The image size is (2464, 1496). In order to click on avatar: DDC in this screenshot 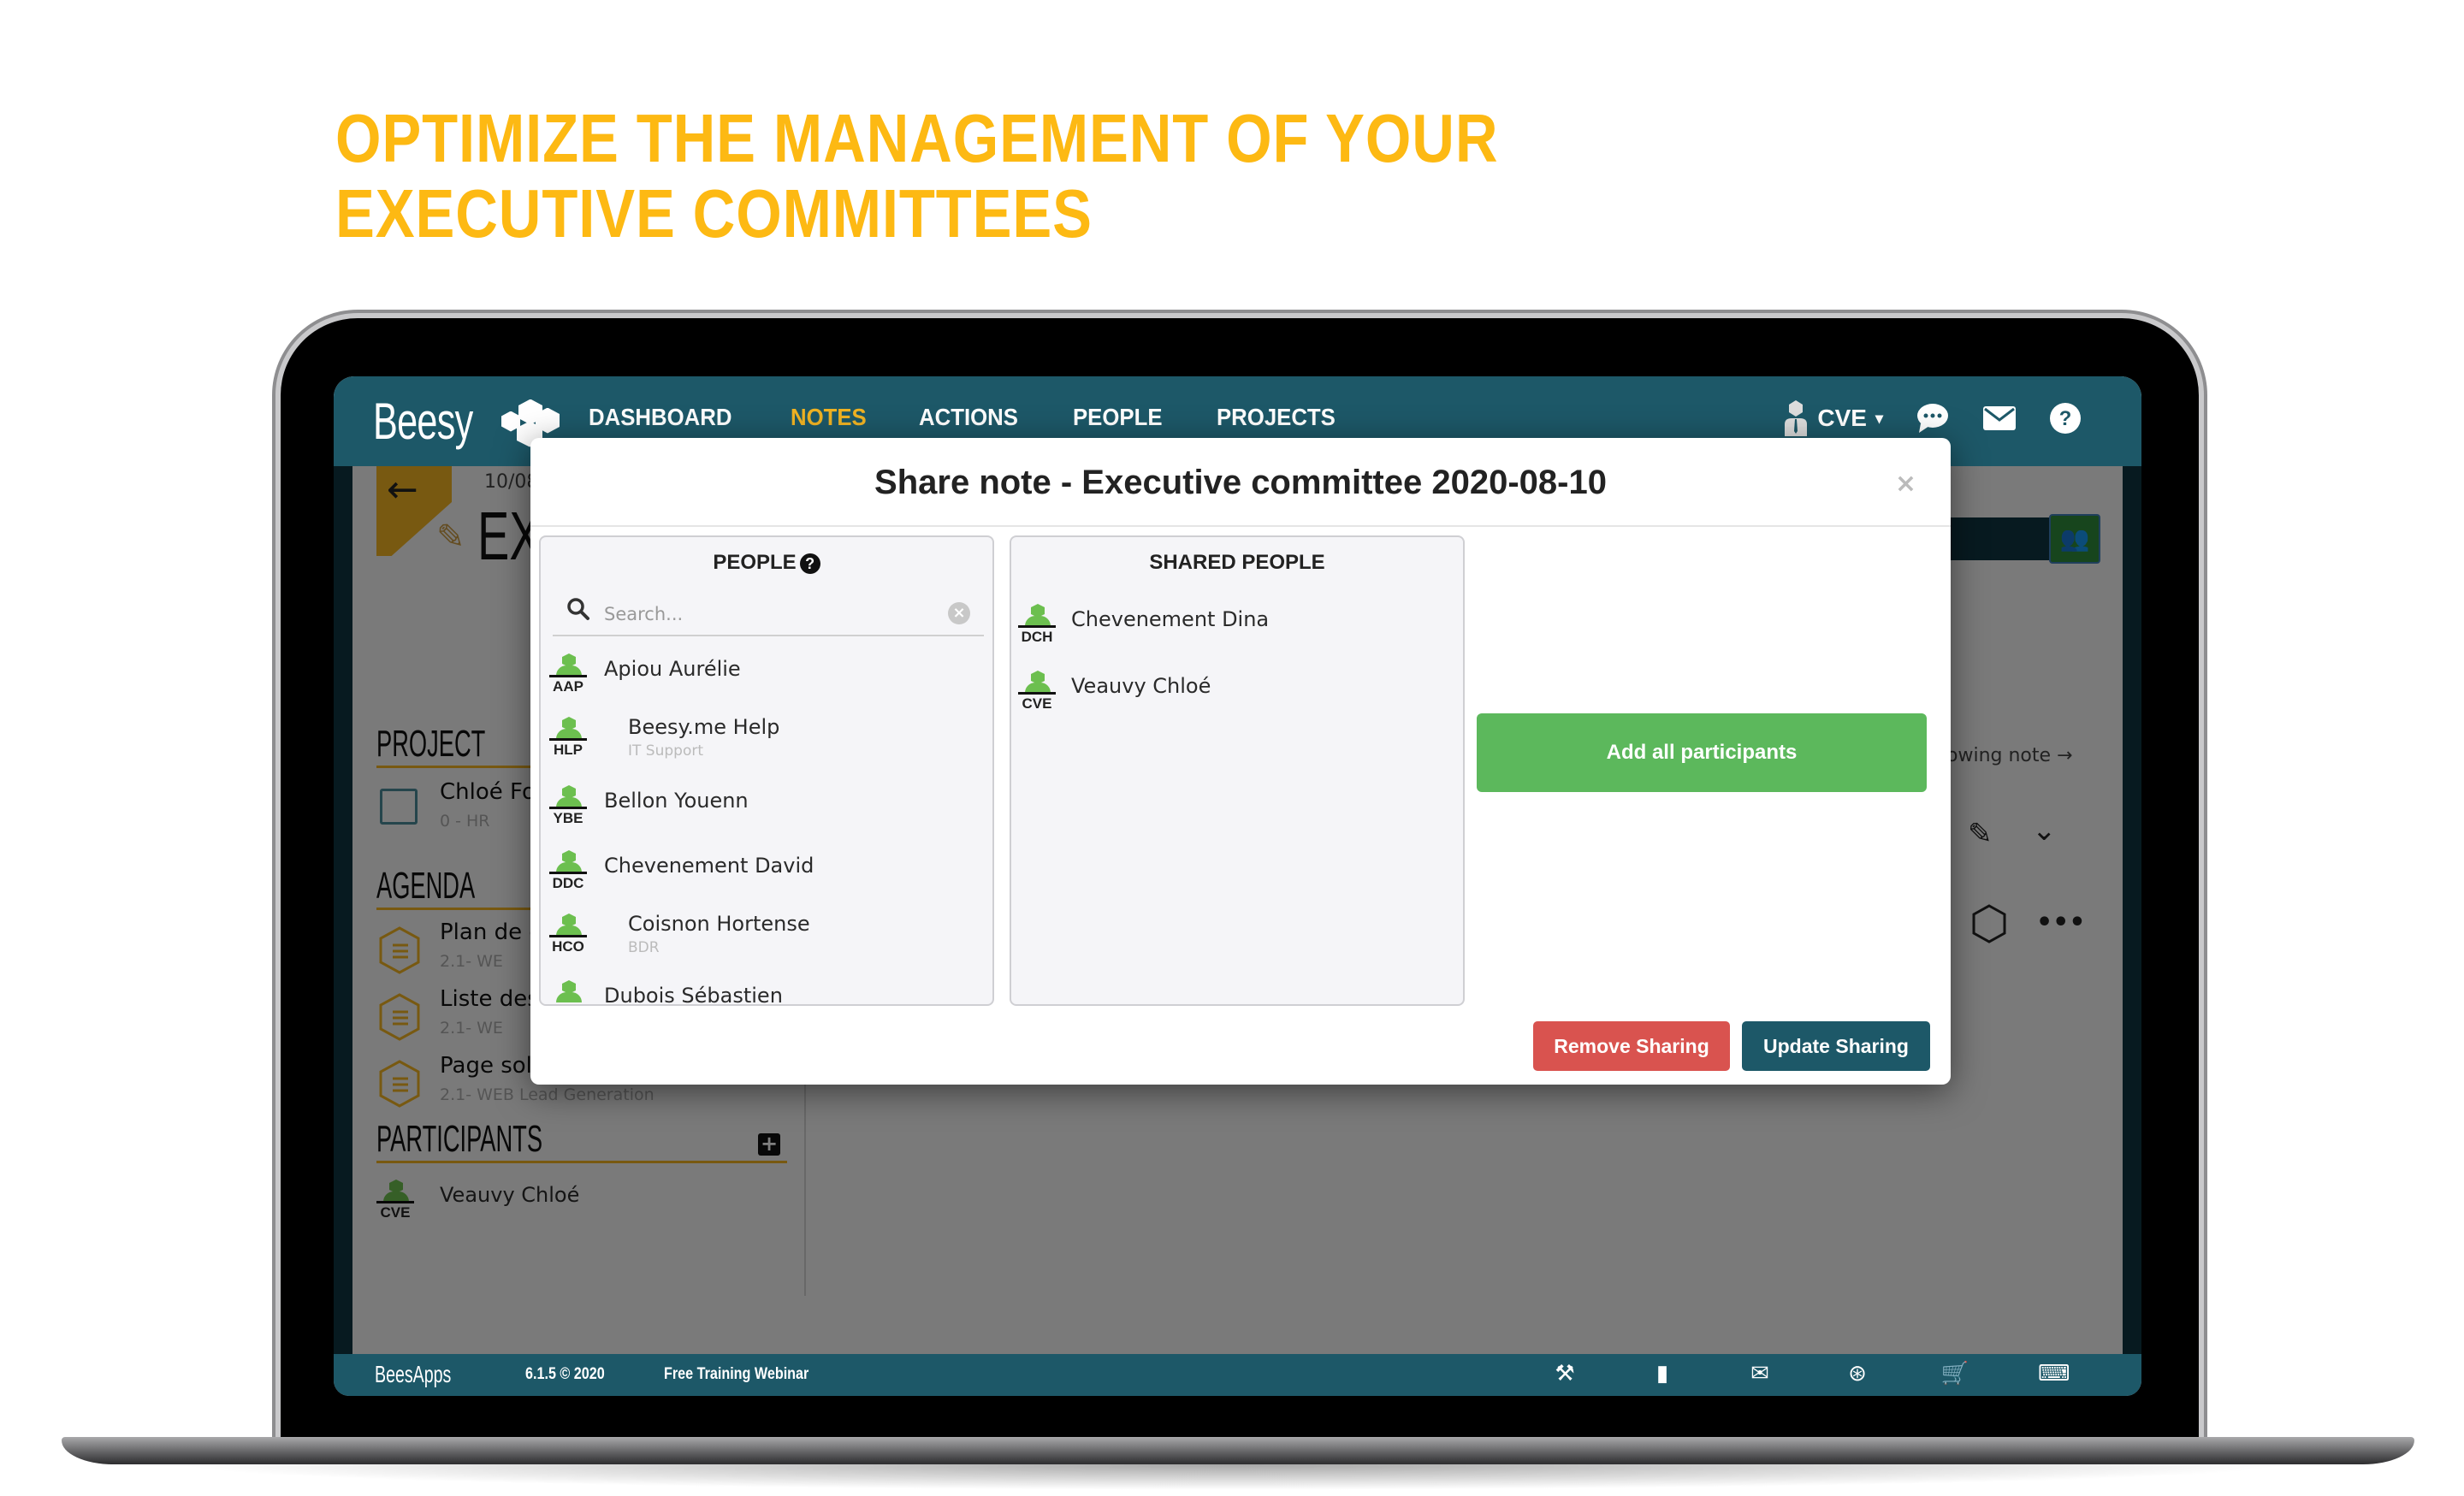, I will do `click(569, 876)`.